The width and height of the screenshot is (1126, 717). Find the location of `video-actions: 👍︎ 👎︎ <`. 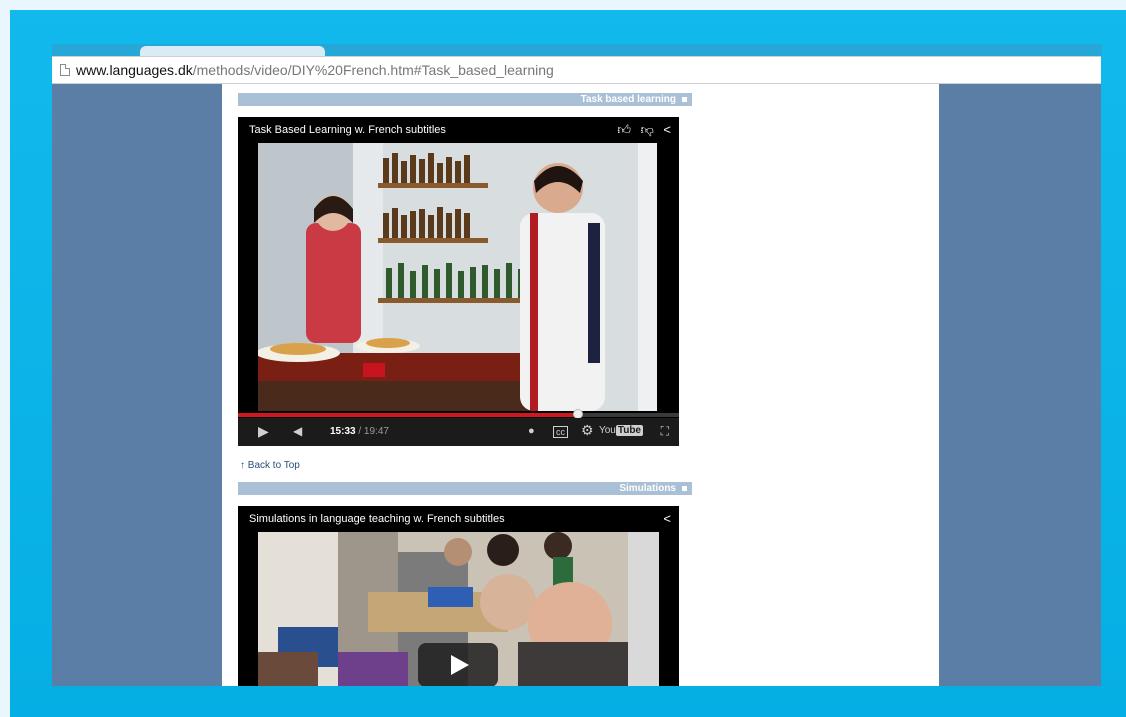

video-actions: 👍︎ 👎︎ < is located at coordinates (641, 130).